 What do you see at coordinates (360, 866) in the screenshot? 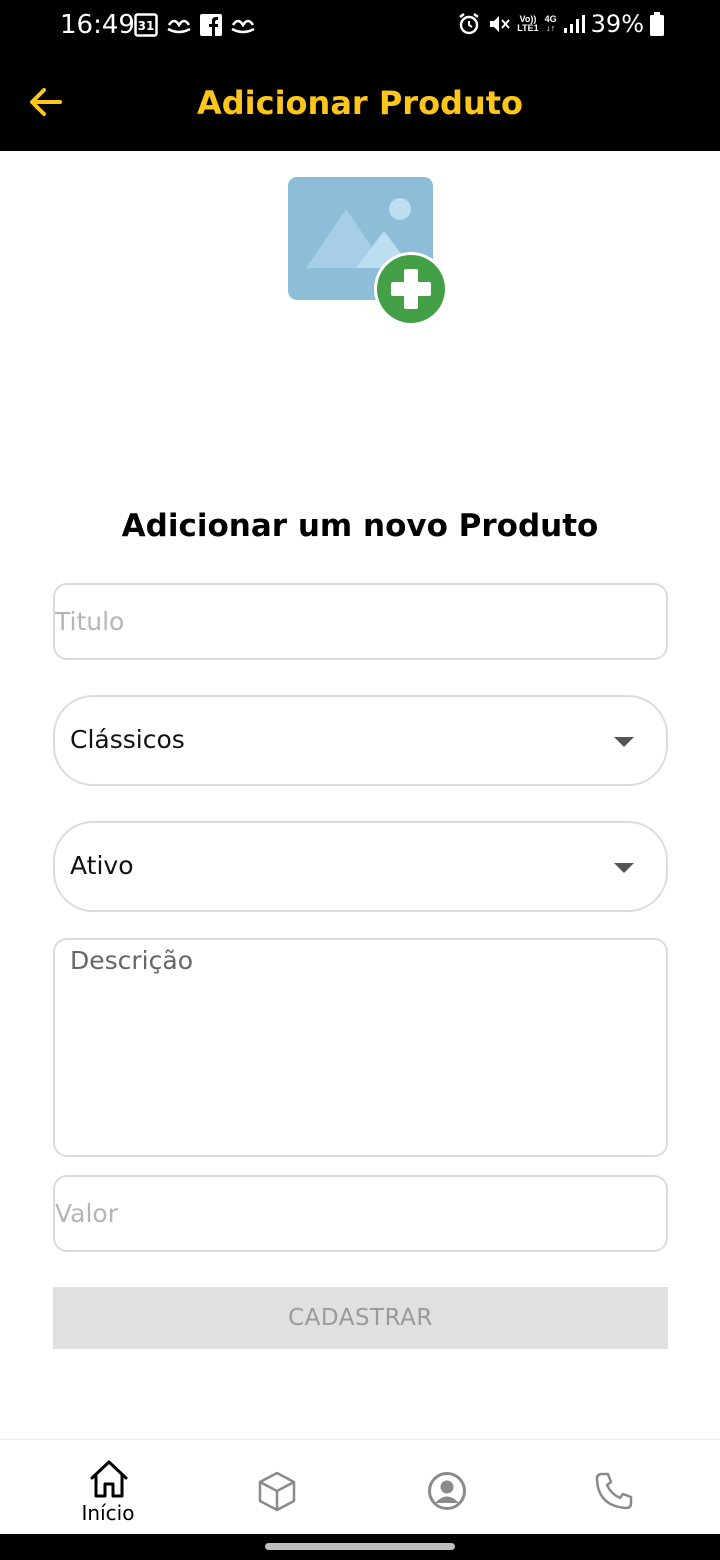
I see `status-select: Ativo` at bounding box center [360, 866].